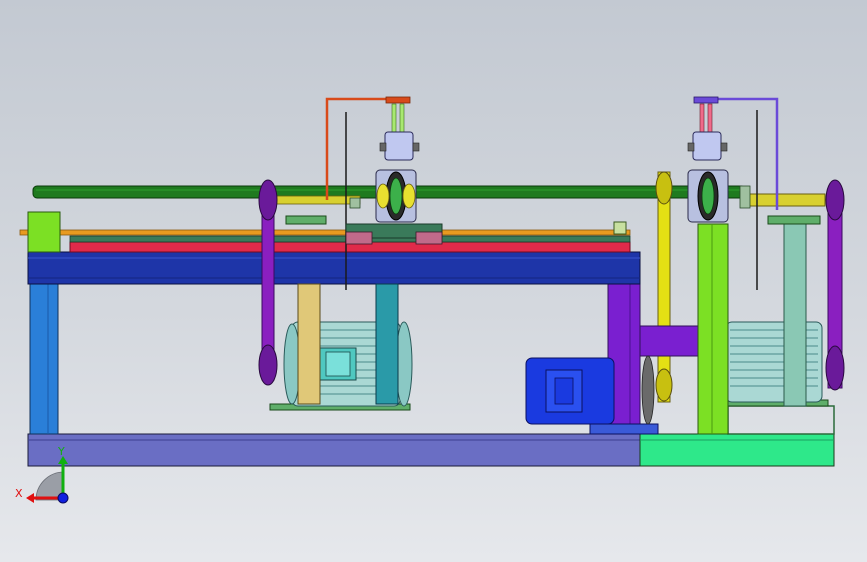 Image resolution: width=867 pixels, height=562 pixels. Describe the element at coordinates (707, 146) in the screenshot. I see `right-cylinder` at that location.